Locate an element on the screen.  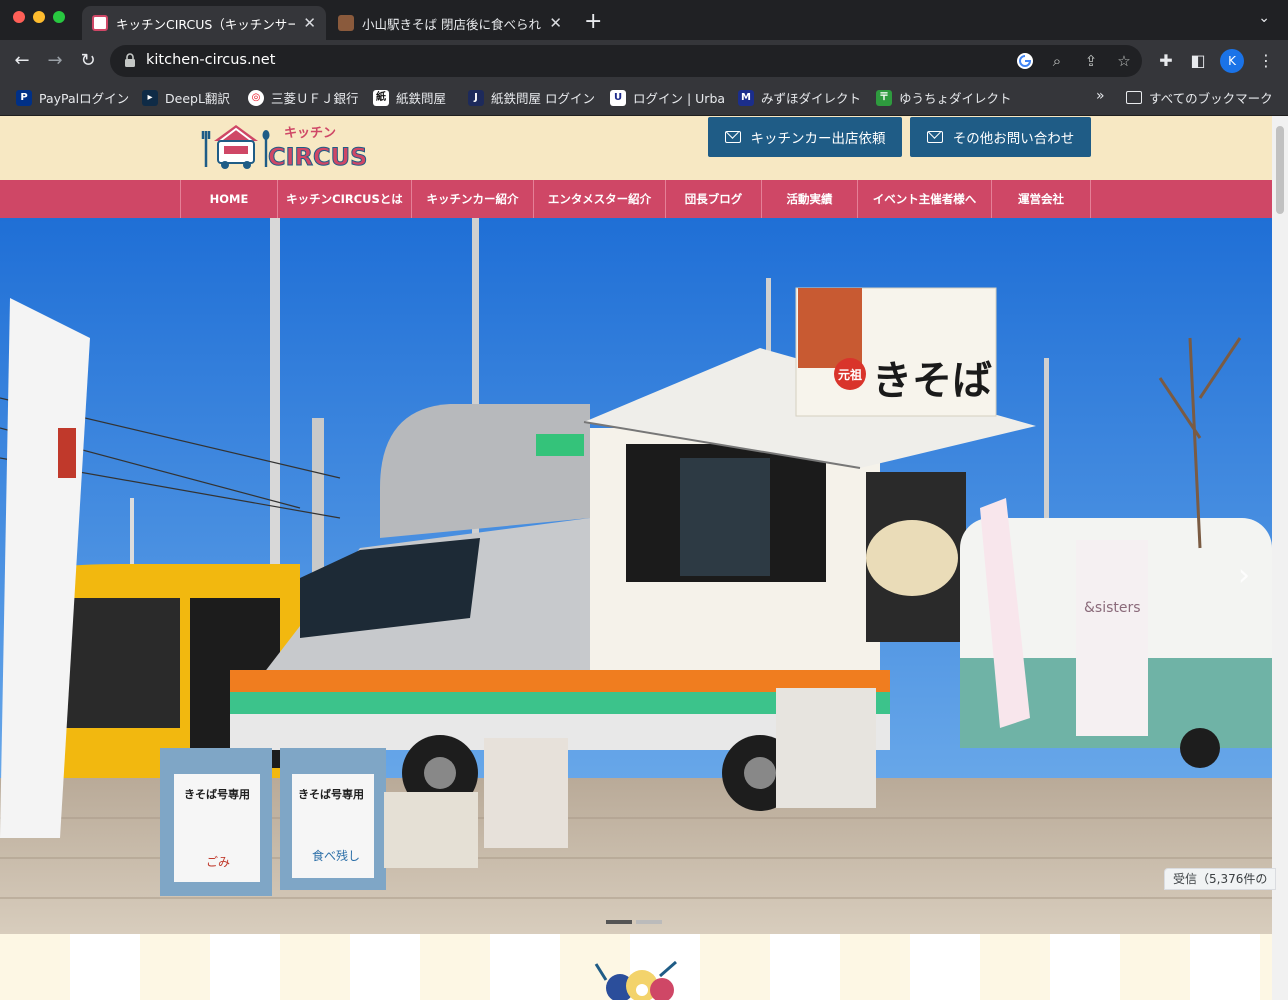
trash-bin-sub-garbage: ごみ is located at coordinates (218, 861).